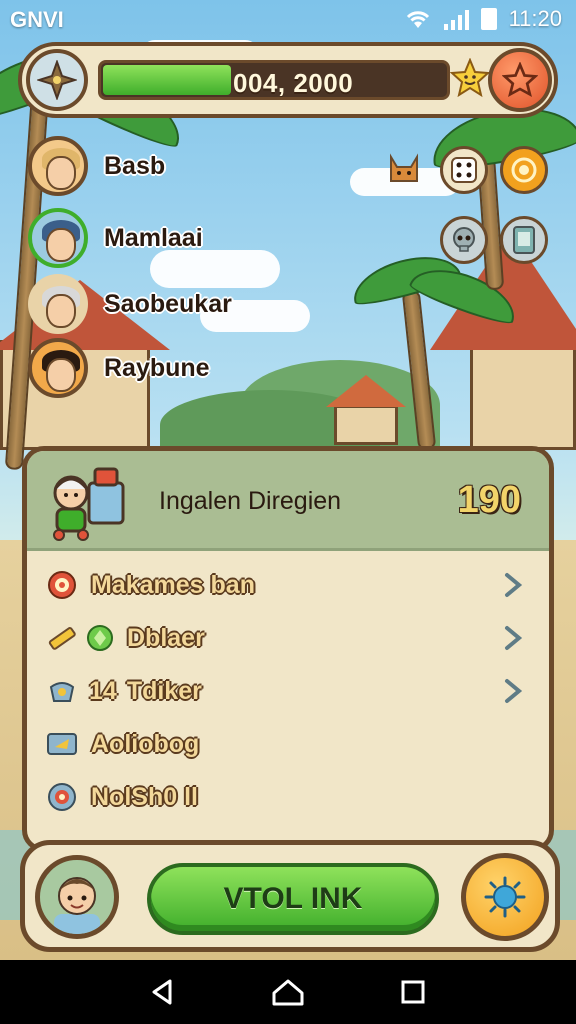 The height and width of the screenshot is (1024, 576). I want to click on player-entry: Saobeukar, so click(130, 304).